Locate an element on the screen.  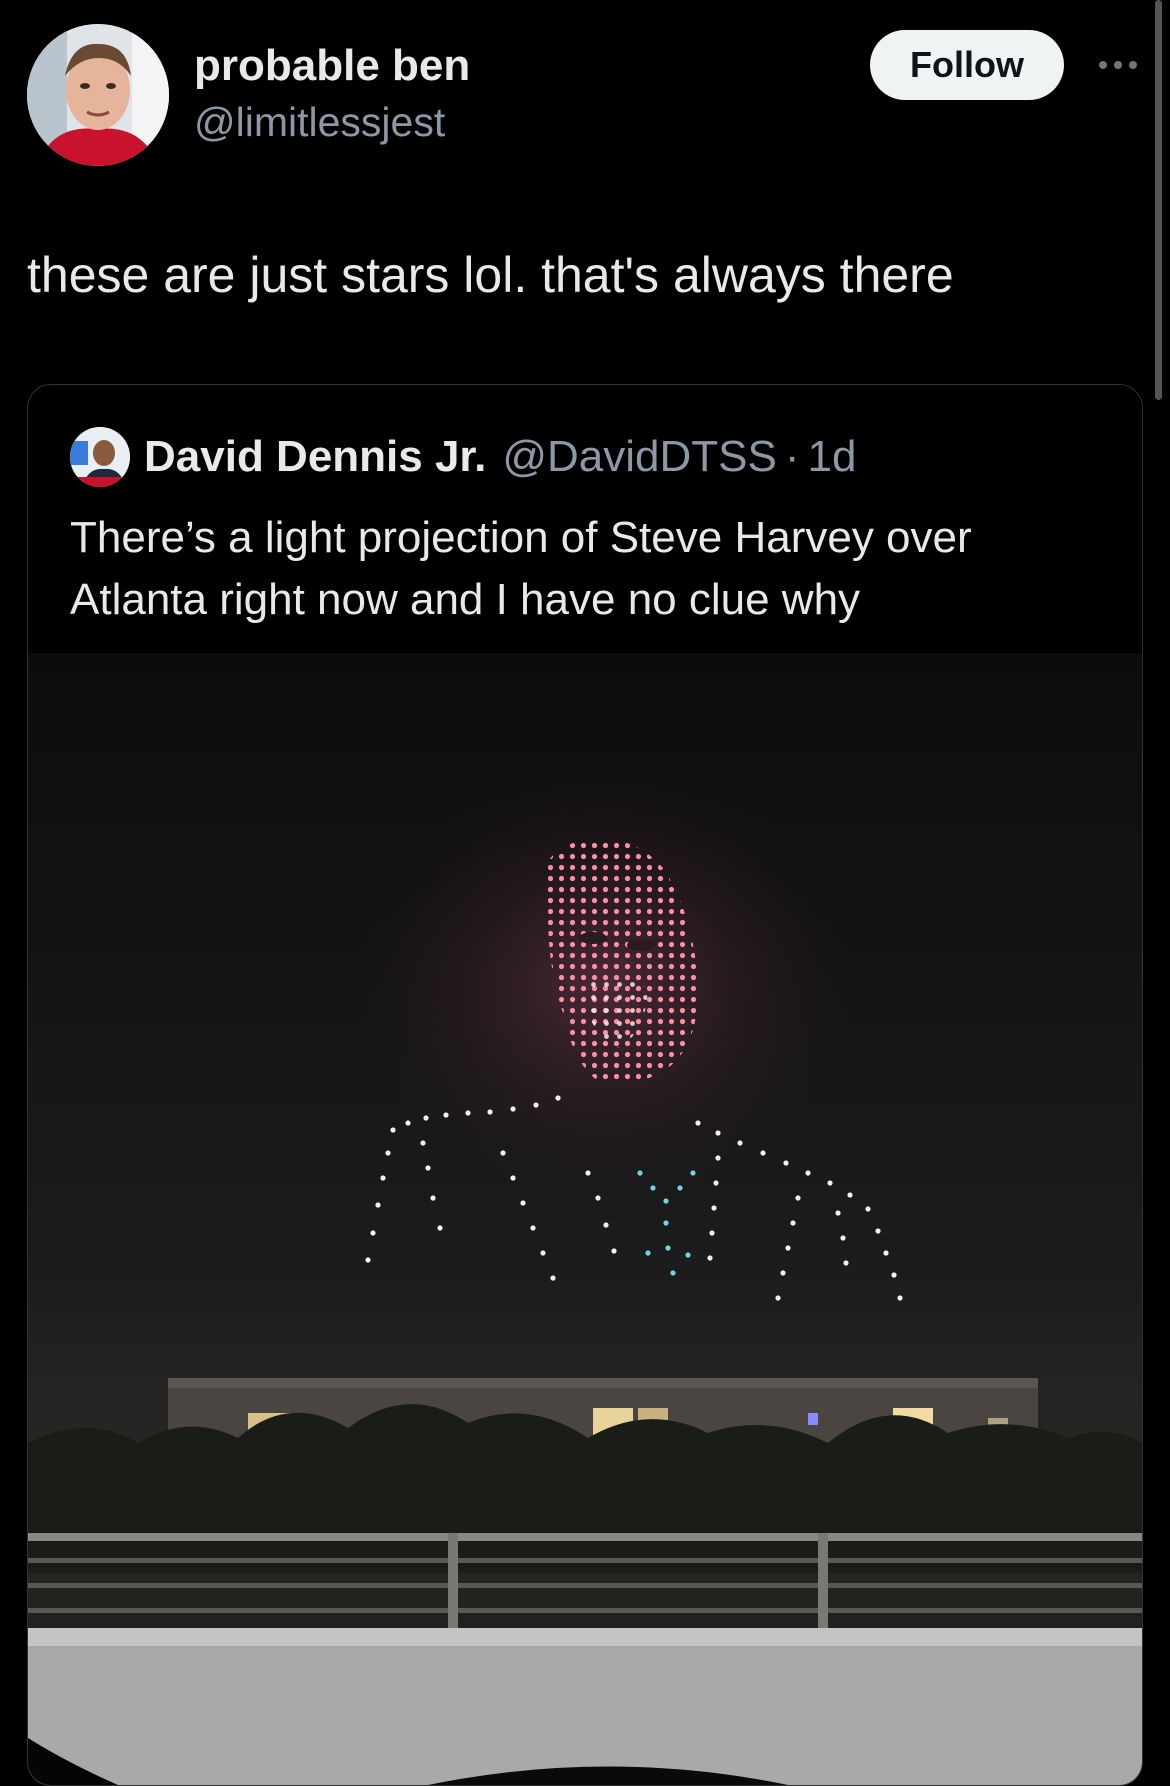
quoted-tweet-header: David Dennis Jr. @DavidDTSS · 1d is located at coordinates (463, 457).